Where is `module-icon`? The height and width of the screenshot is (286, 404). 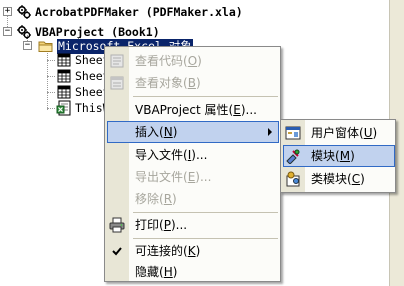
module-icon is located at coordinates (293, 156).